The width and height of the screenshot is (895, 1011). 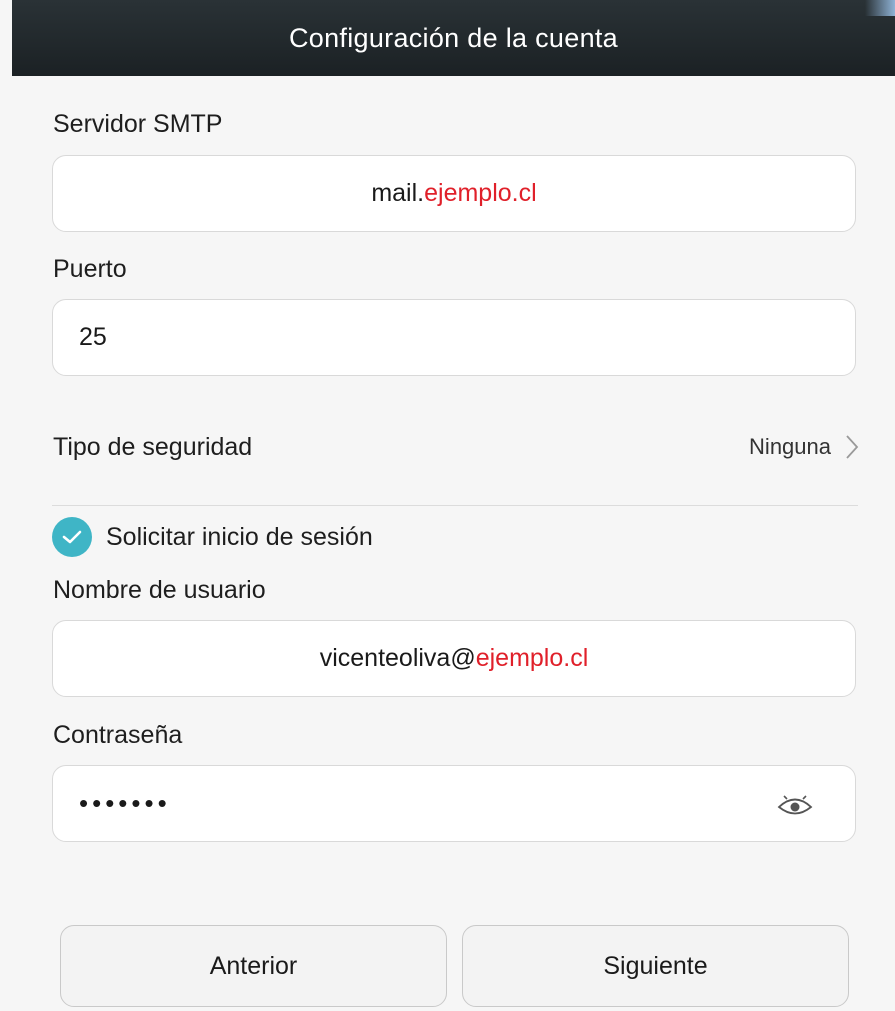 What do you see at coordinates (454, 337) in the screenshot?
I see `port-input: 25` at bounding box center [454, 337].